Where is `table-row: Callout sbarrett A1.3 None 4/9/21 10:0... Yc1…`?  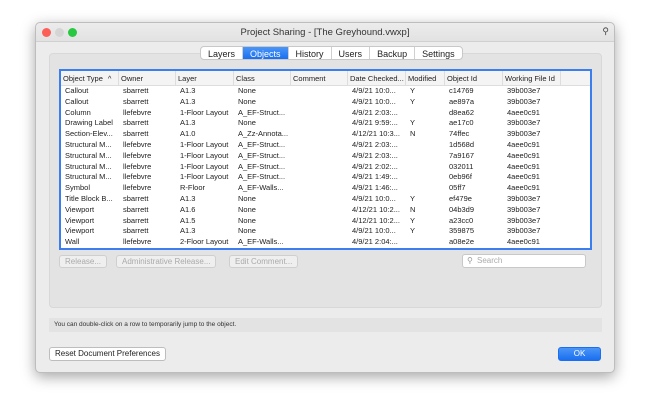 table-row: Callout sbarrett A1.3 None 4/9/21 10:0... Yc1… is located at coordinates (325, 91).